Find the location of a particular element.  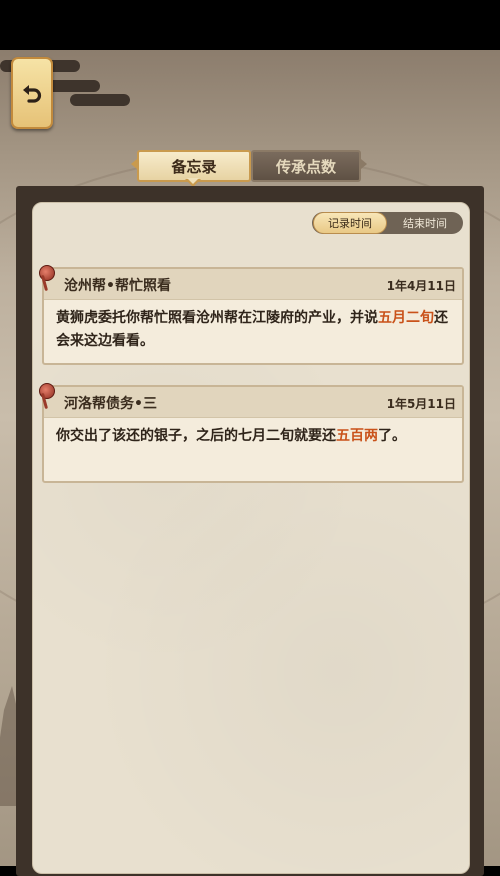

memo-highlight: 五月二旬 is located at coordinates (406, 318).